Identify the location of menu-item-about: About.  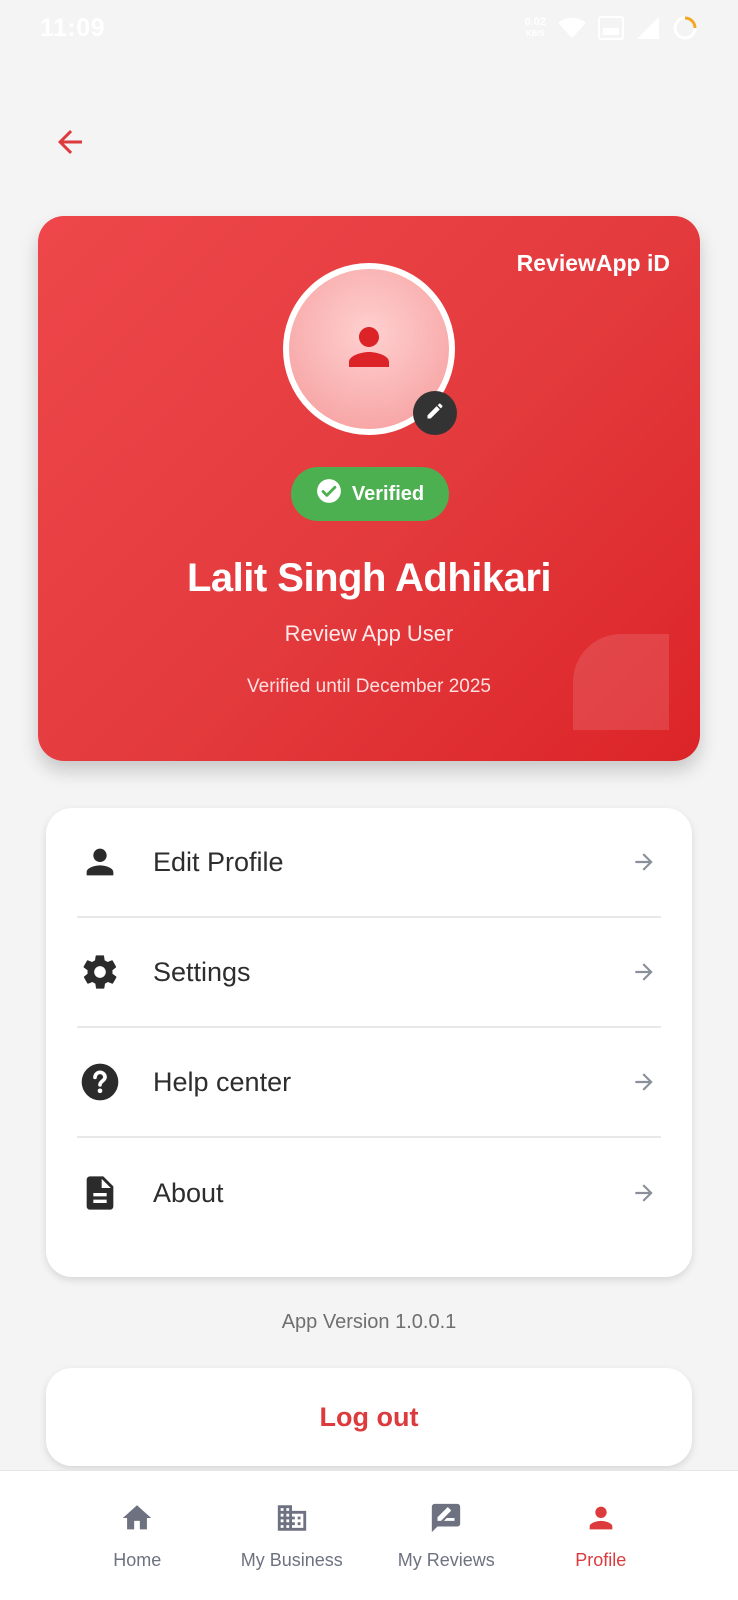
(369, 1193).